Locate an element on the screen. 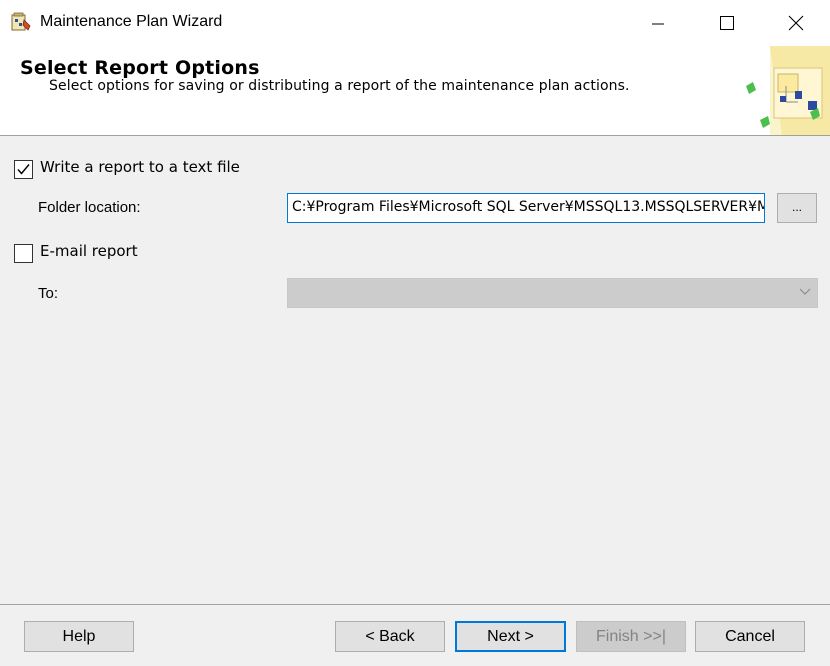  next-button: Next > is located at coordinates (510, 636).